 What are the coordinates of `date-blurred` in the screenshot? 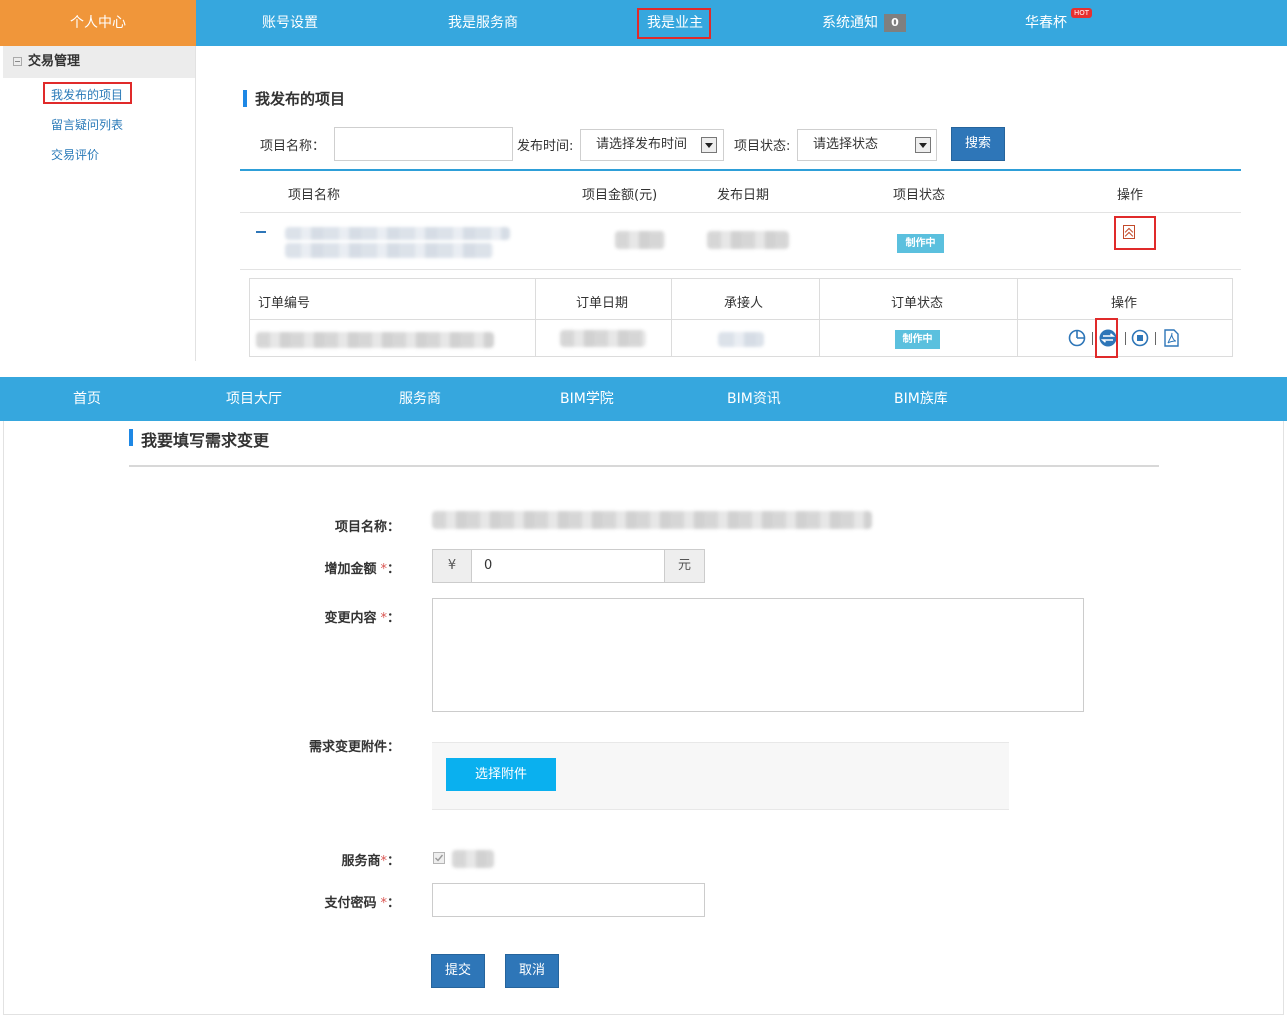 It's located at (748, 240).